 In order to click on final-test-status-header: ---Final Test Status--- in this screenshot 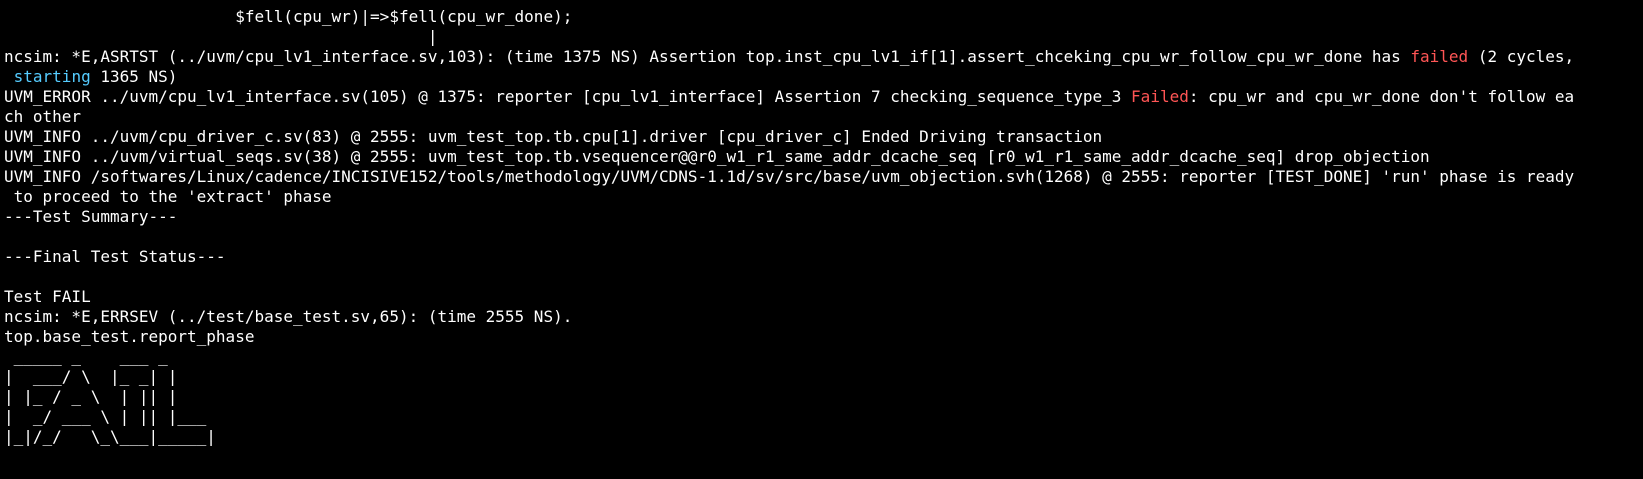, I will do `click(115, 256)`.